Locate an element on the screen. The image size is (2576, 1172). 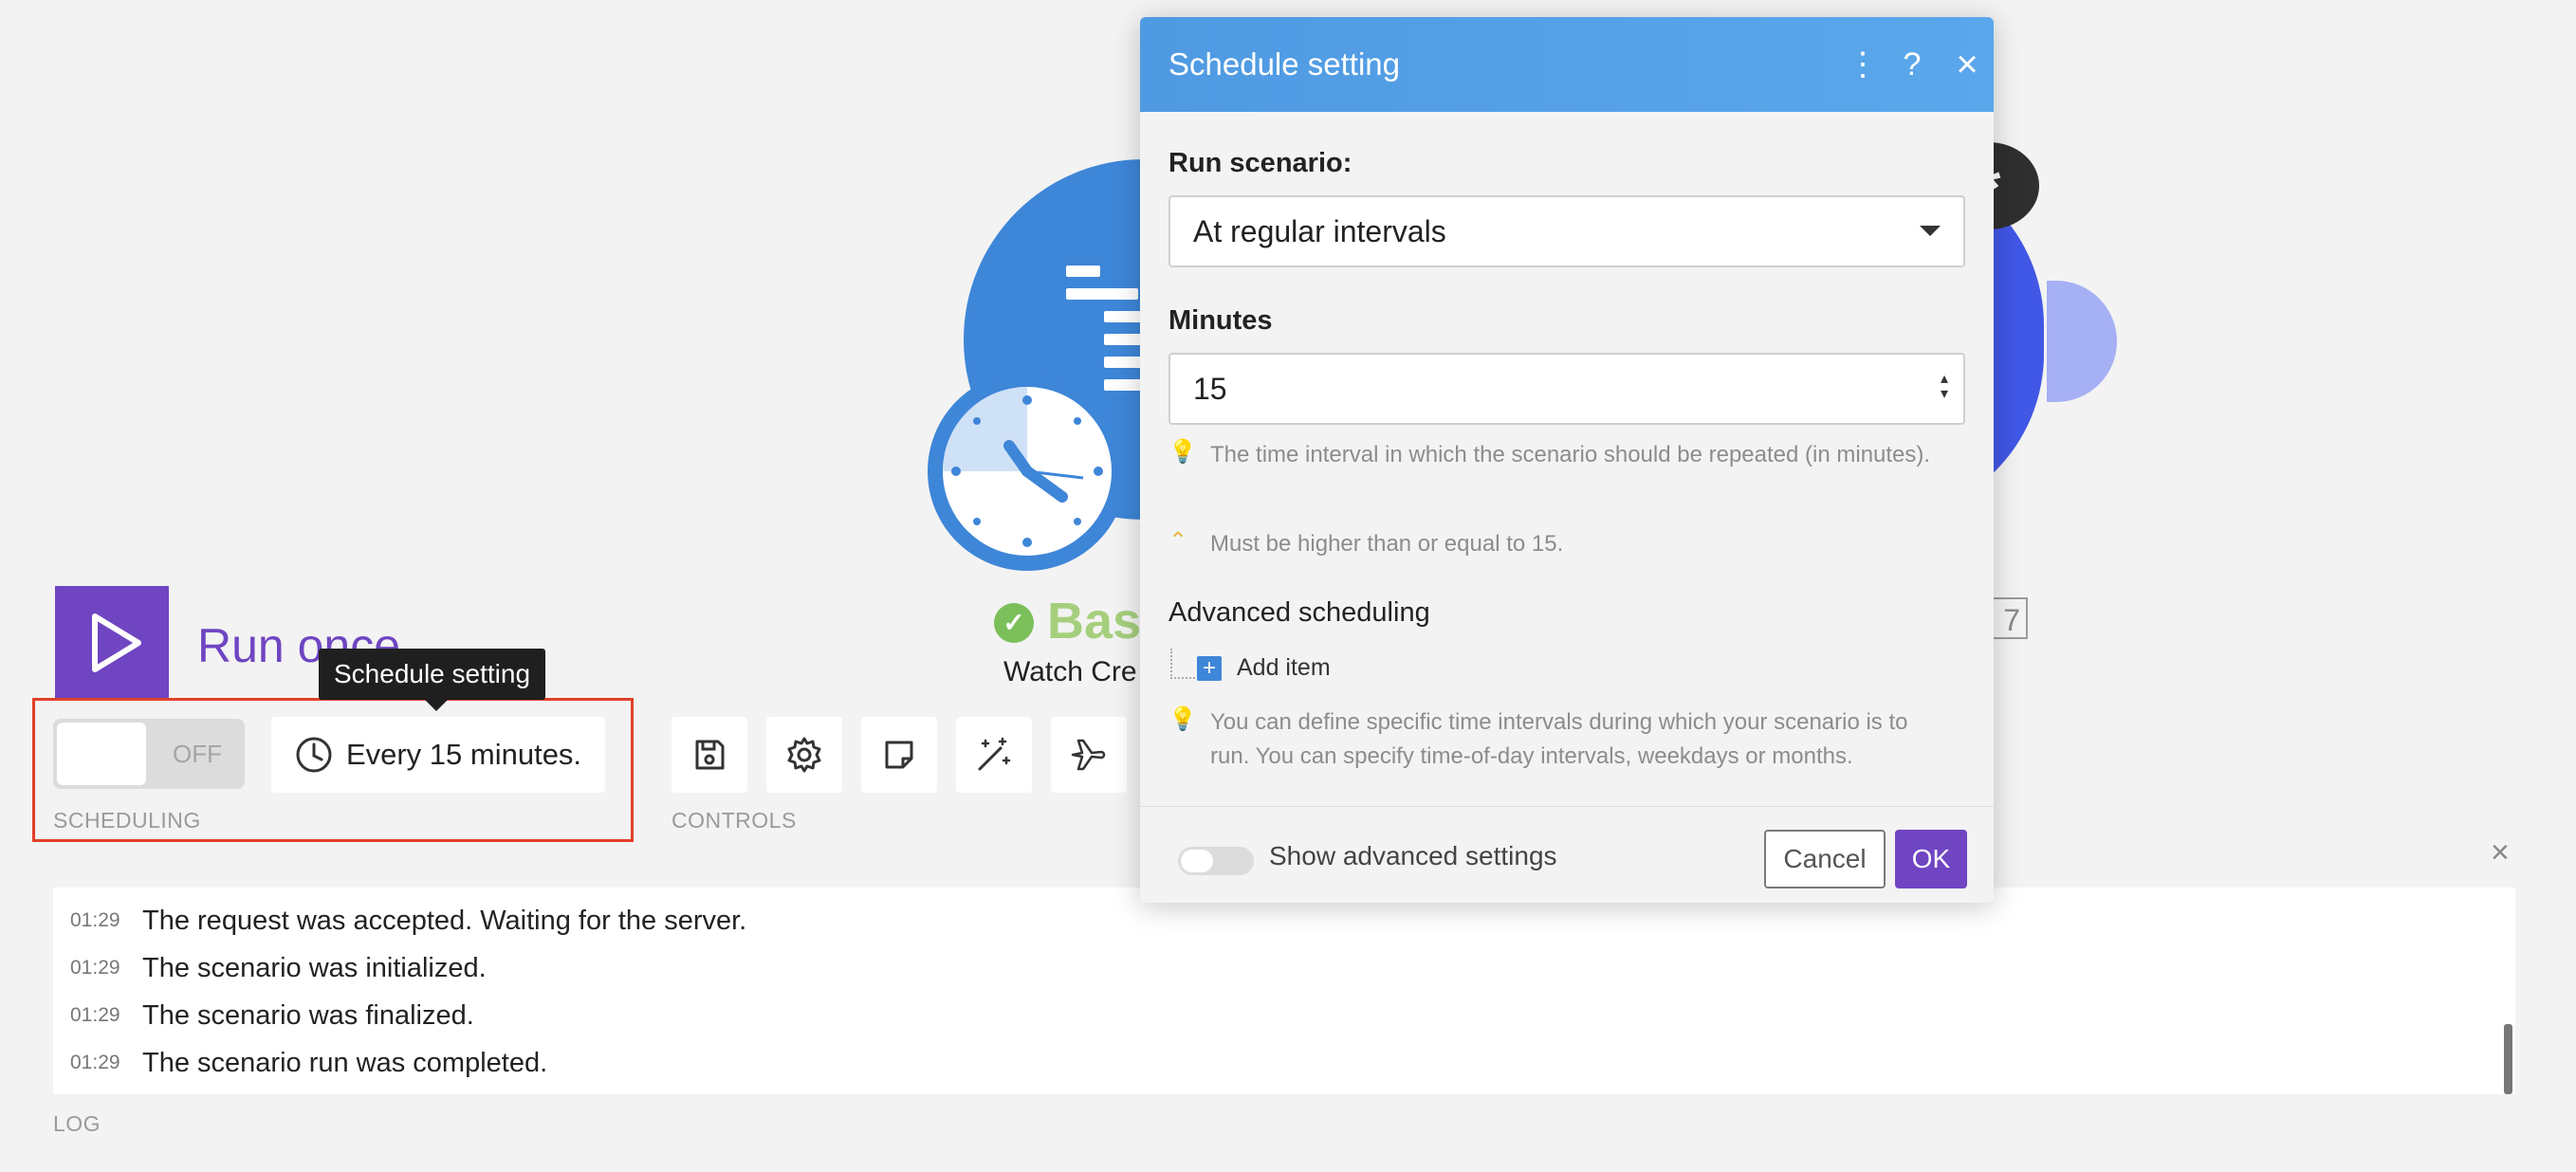
log-message: The scenario run was completed. is located at coordinates (345, 1062).